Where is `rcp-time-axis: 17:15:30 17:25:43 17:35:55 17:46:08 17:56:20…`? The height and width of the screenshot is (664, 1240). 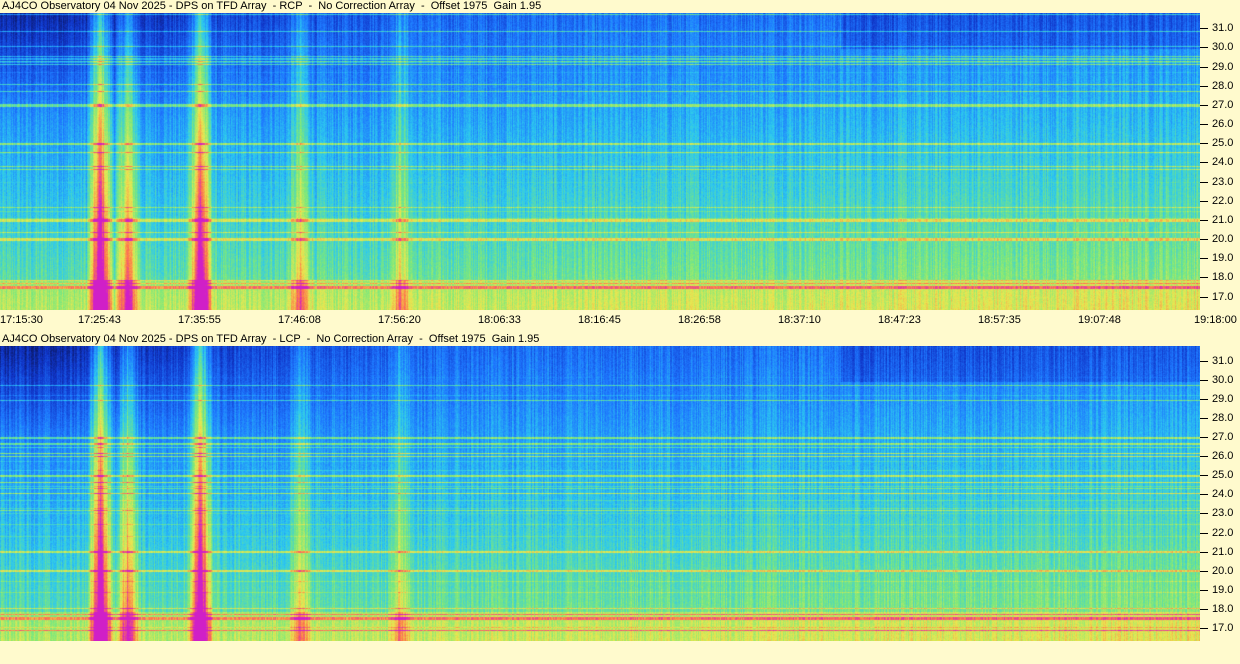 rcp-time-axis: 17:15:30 17:25:43 17:35:55 17:46:08 17:56:20… is located at coordinates (620, 320).